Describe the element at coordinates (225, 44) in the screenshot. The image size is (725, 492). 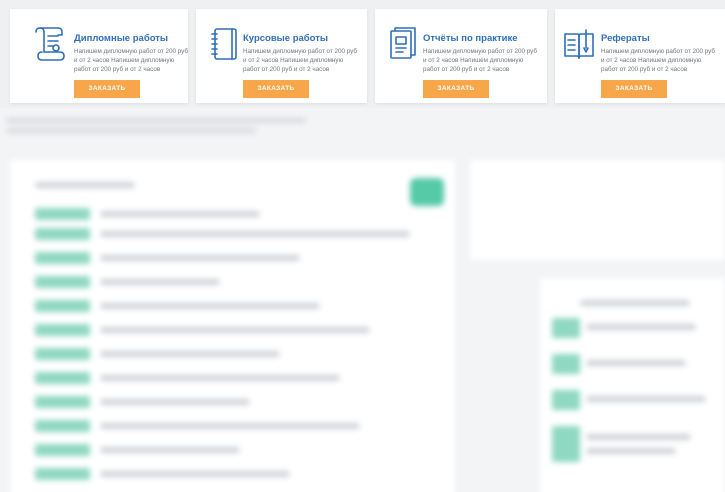
I see `notebook-icon` at that location.